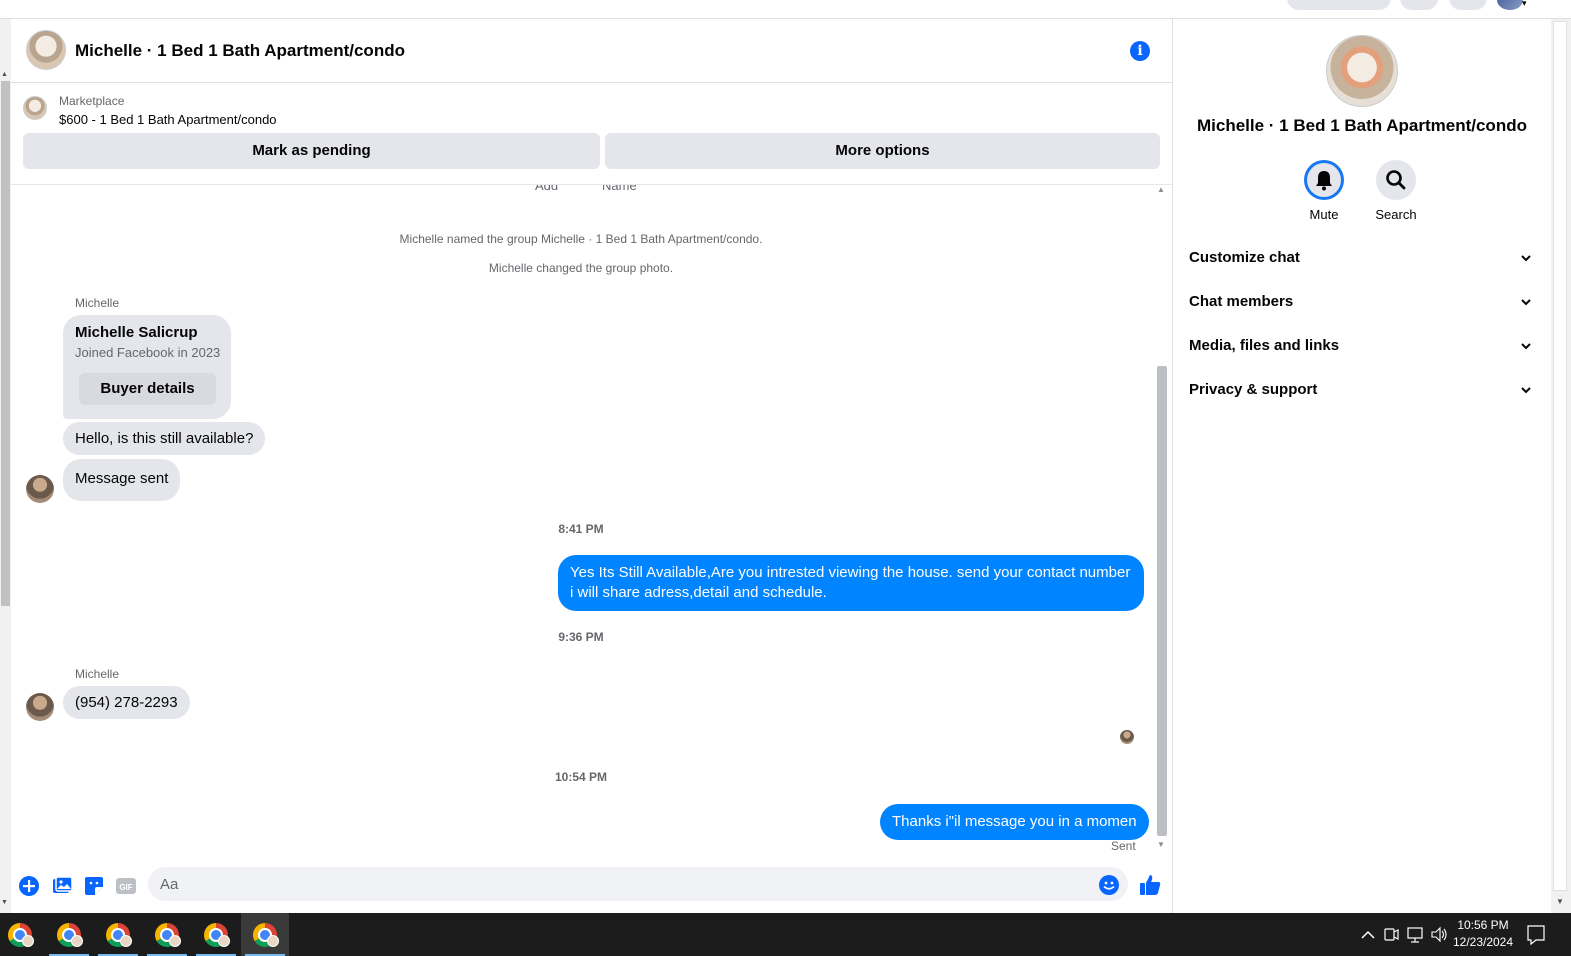 This screenshot has height=956, width=1571. What do you see at coordinates (1362, 71) in the screenshot?
I see `group-photo` at bounding box center [1362, 71].